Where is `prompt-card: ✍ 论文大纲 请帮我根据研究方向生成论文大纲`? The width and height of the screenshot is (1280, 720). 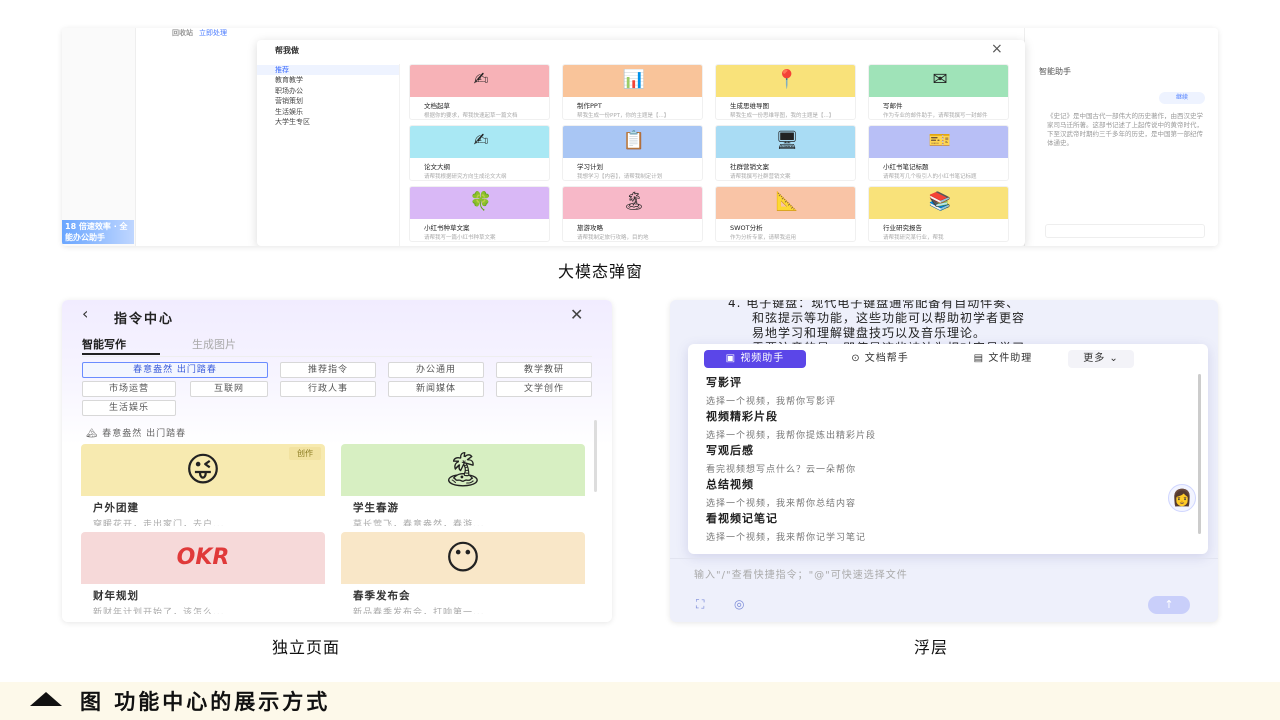
prompt-card: ✍ 论文大纲 请帮我根据研究方向生成论文大纲 is located at coordinates (479, 153).